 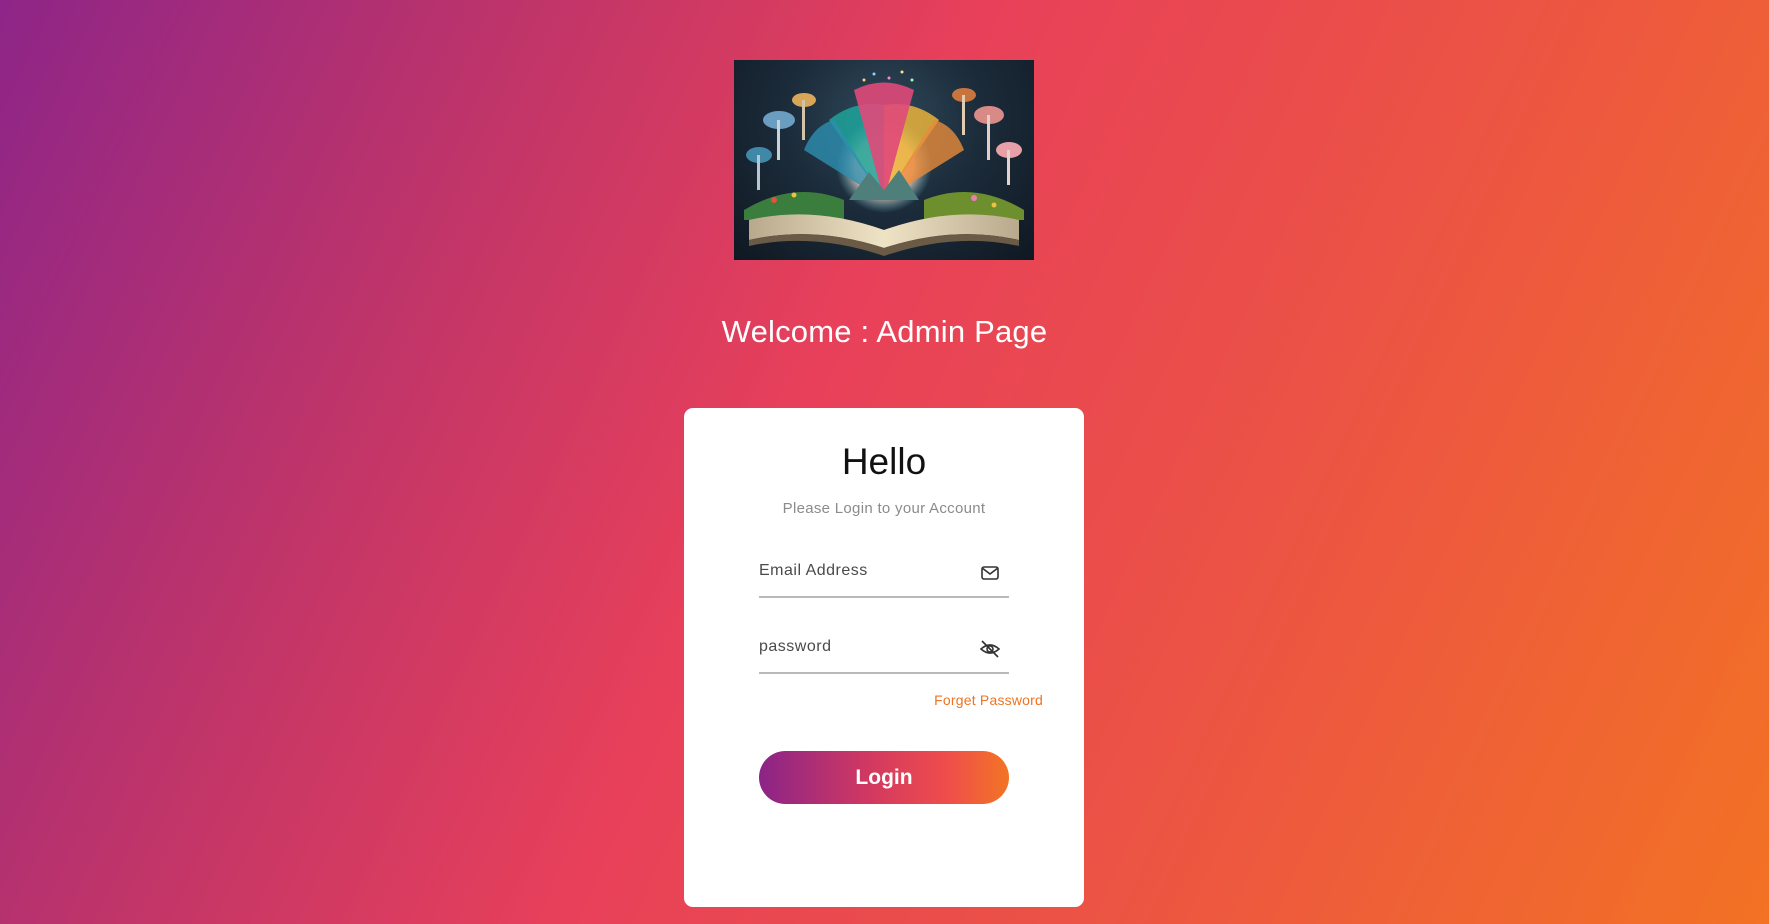 What do you see at coordinates (988, 700) in the screenshot?
I see `forget-password-link: Forget Password` at bounding box center [988, 700].